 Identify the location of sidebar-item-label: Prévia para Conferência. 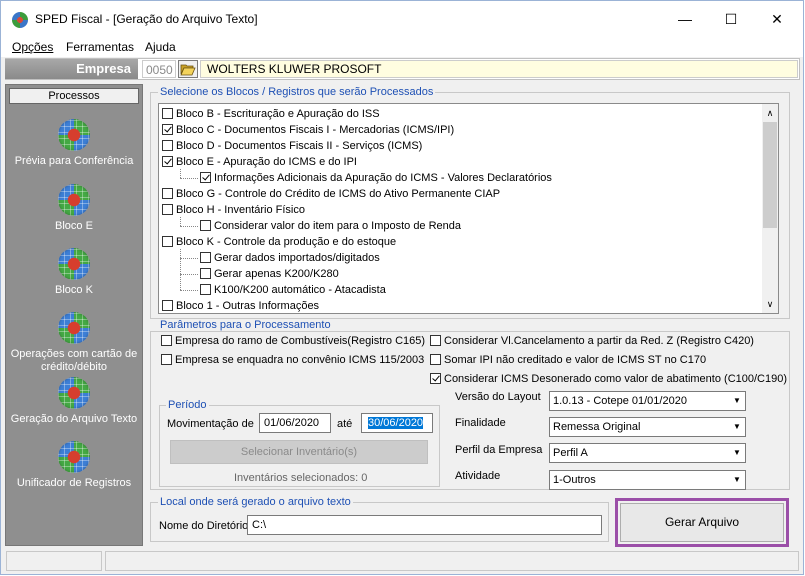
(74, 161).